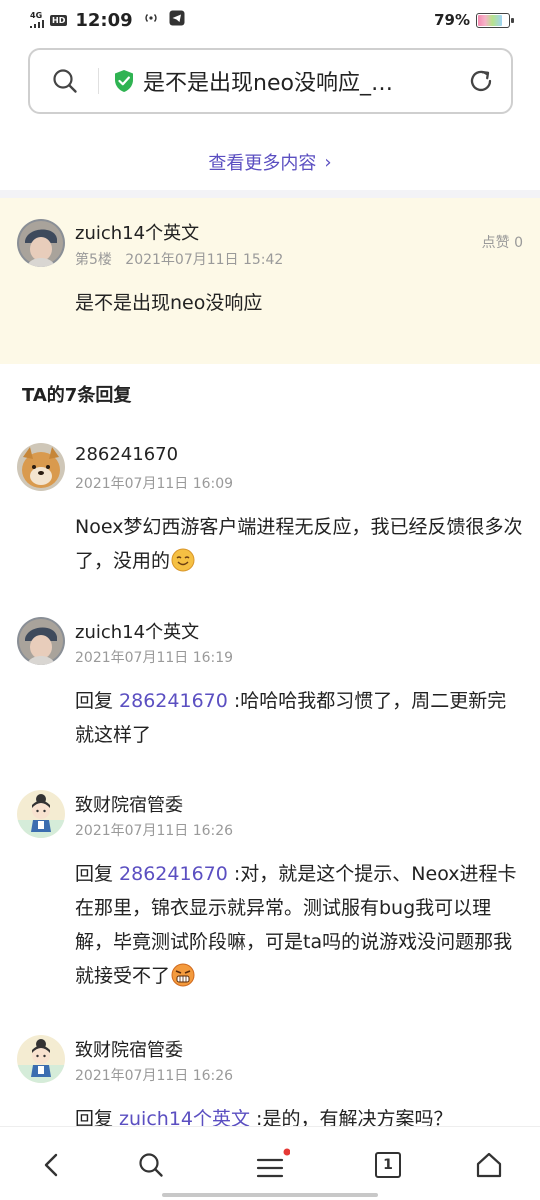 This screenshot has width=540, height=1200. I want to click on status-left: 4G HD 12:09, so click(107, 20).